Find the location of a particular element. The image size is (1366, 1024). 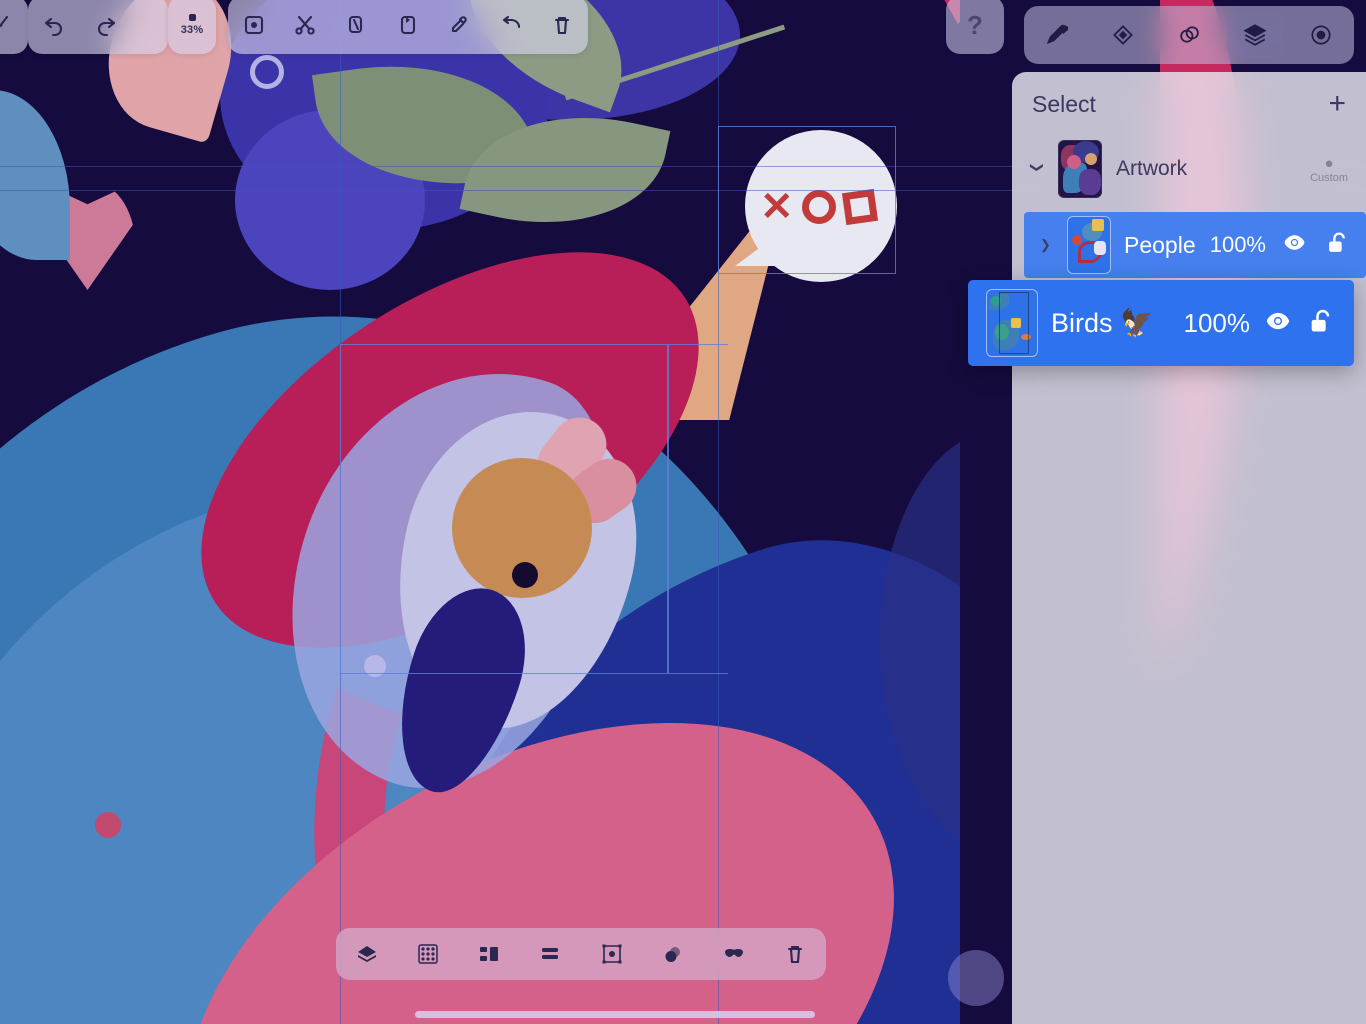

layer-group-name: Artwork is located at coordinates (1152, 168).